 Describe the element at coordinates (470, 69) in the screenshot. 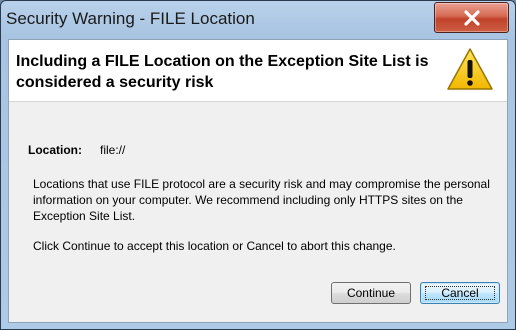

I see `warning-icon` at that location.